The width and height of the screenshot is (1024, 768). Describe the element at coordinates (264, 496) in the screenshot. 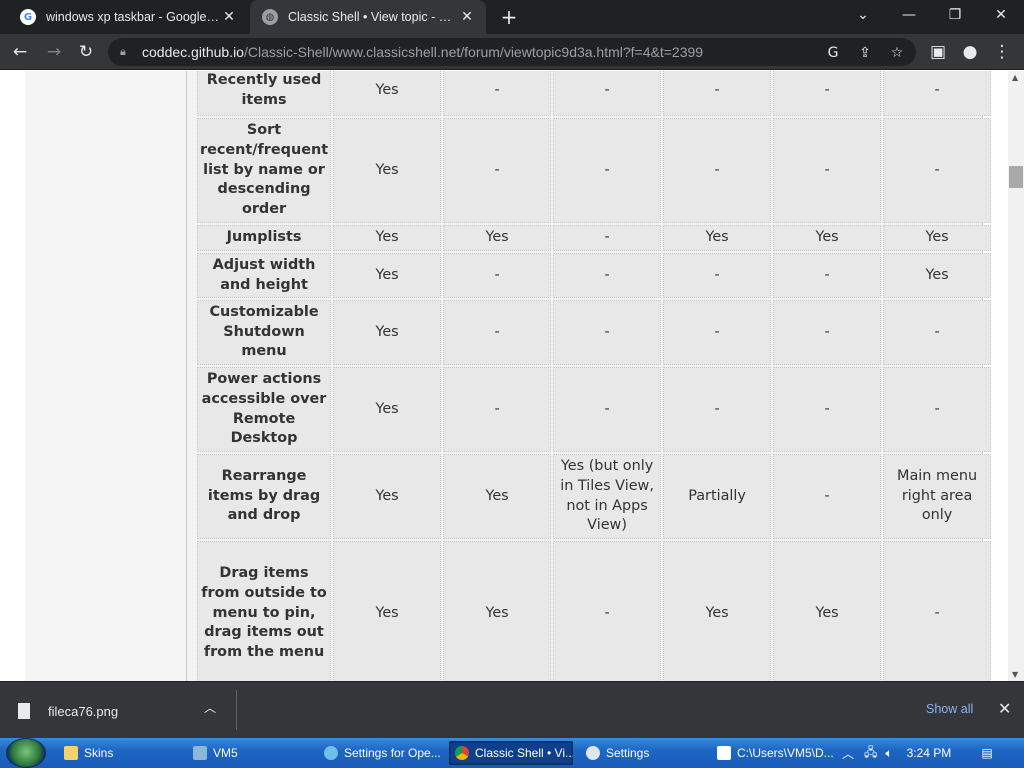

I see `feature-name-cell: Rearrange items by drag and drop` at that location.